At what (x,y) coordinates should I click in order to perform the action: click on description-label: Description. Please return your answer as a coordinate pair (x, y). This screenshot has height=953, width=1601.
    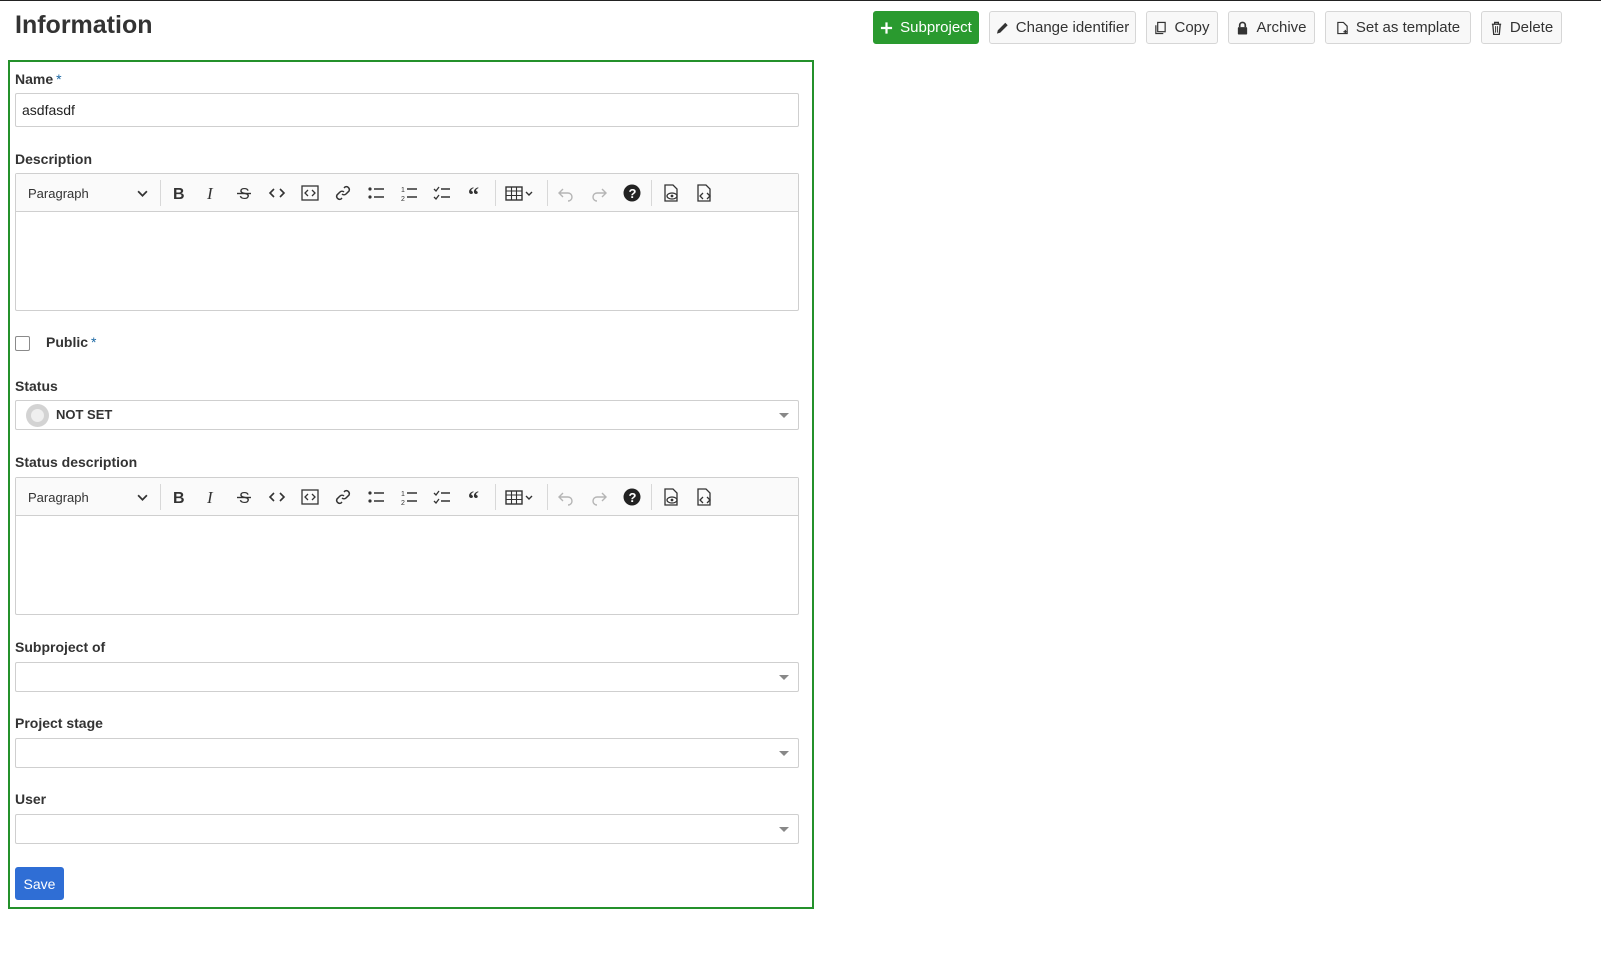
    Looking at the image, I should click on (54, 159).